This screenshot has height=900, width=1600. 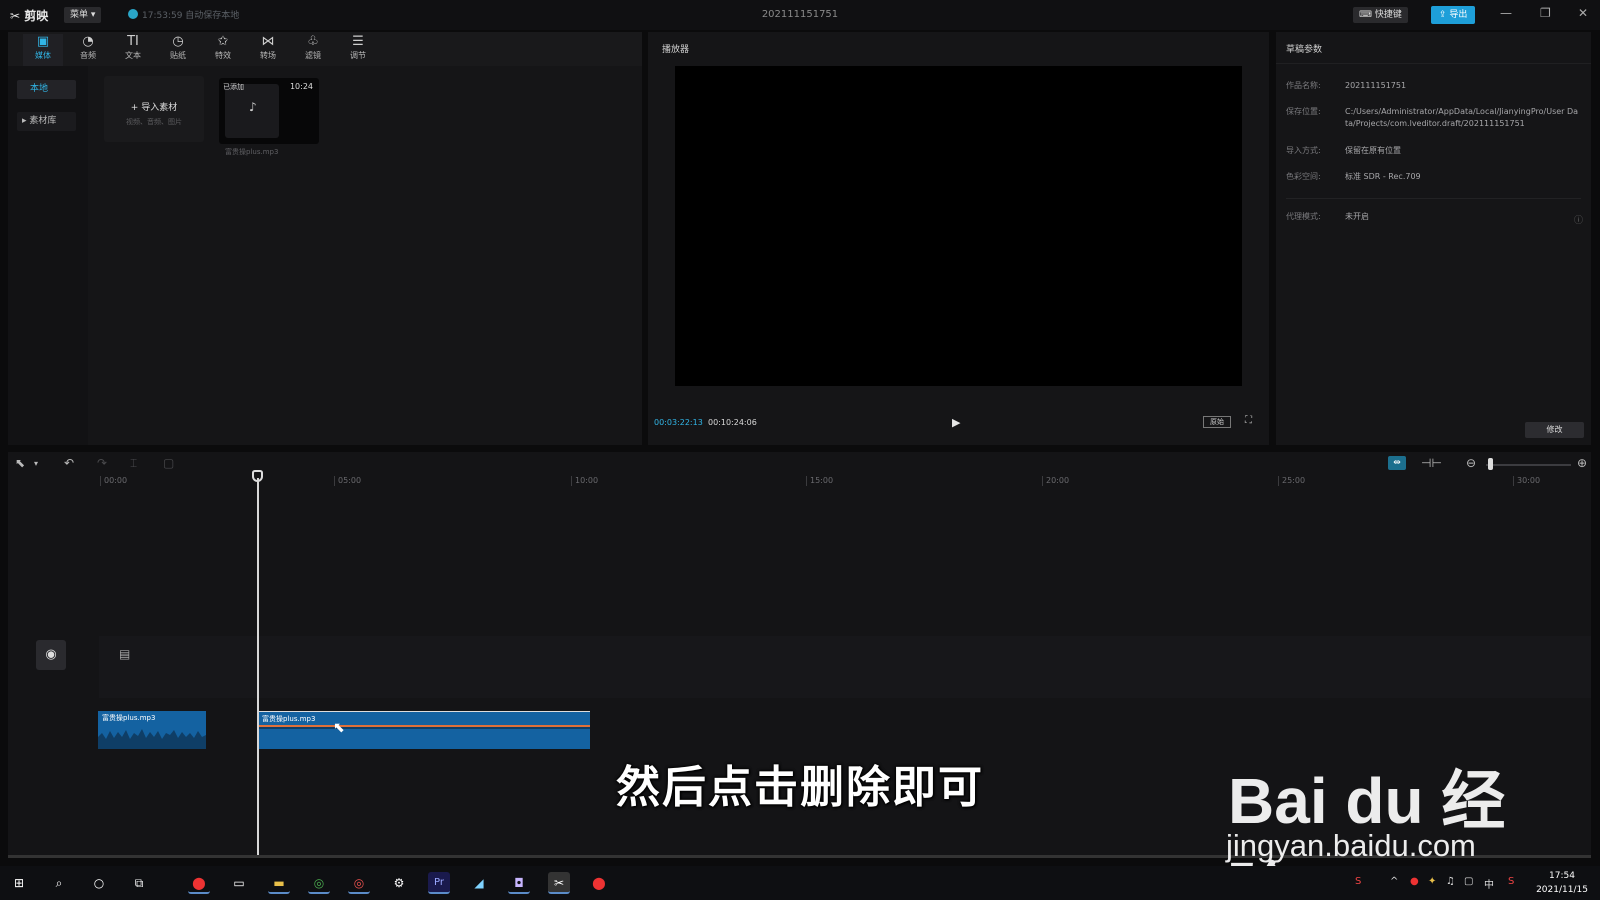 I want to click on play-icon: ▶, so click(x=956, y=422).